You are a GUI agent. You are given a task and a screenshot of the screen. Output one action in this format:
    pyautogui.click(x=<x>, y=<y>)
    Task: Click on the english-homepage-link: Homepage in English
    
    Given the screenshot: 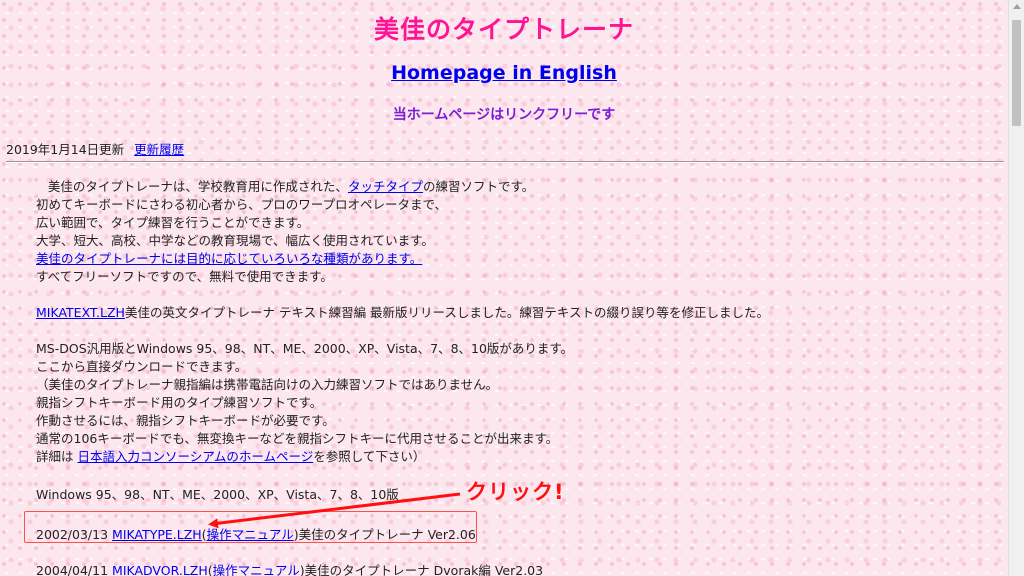 What is the action you would take?
    pyautogui.click(x=504, y=73)
    